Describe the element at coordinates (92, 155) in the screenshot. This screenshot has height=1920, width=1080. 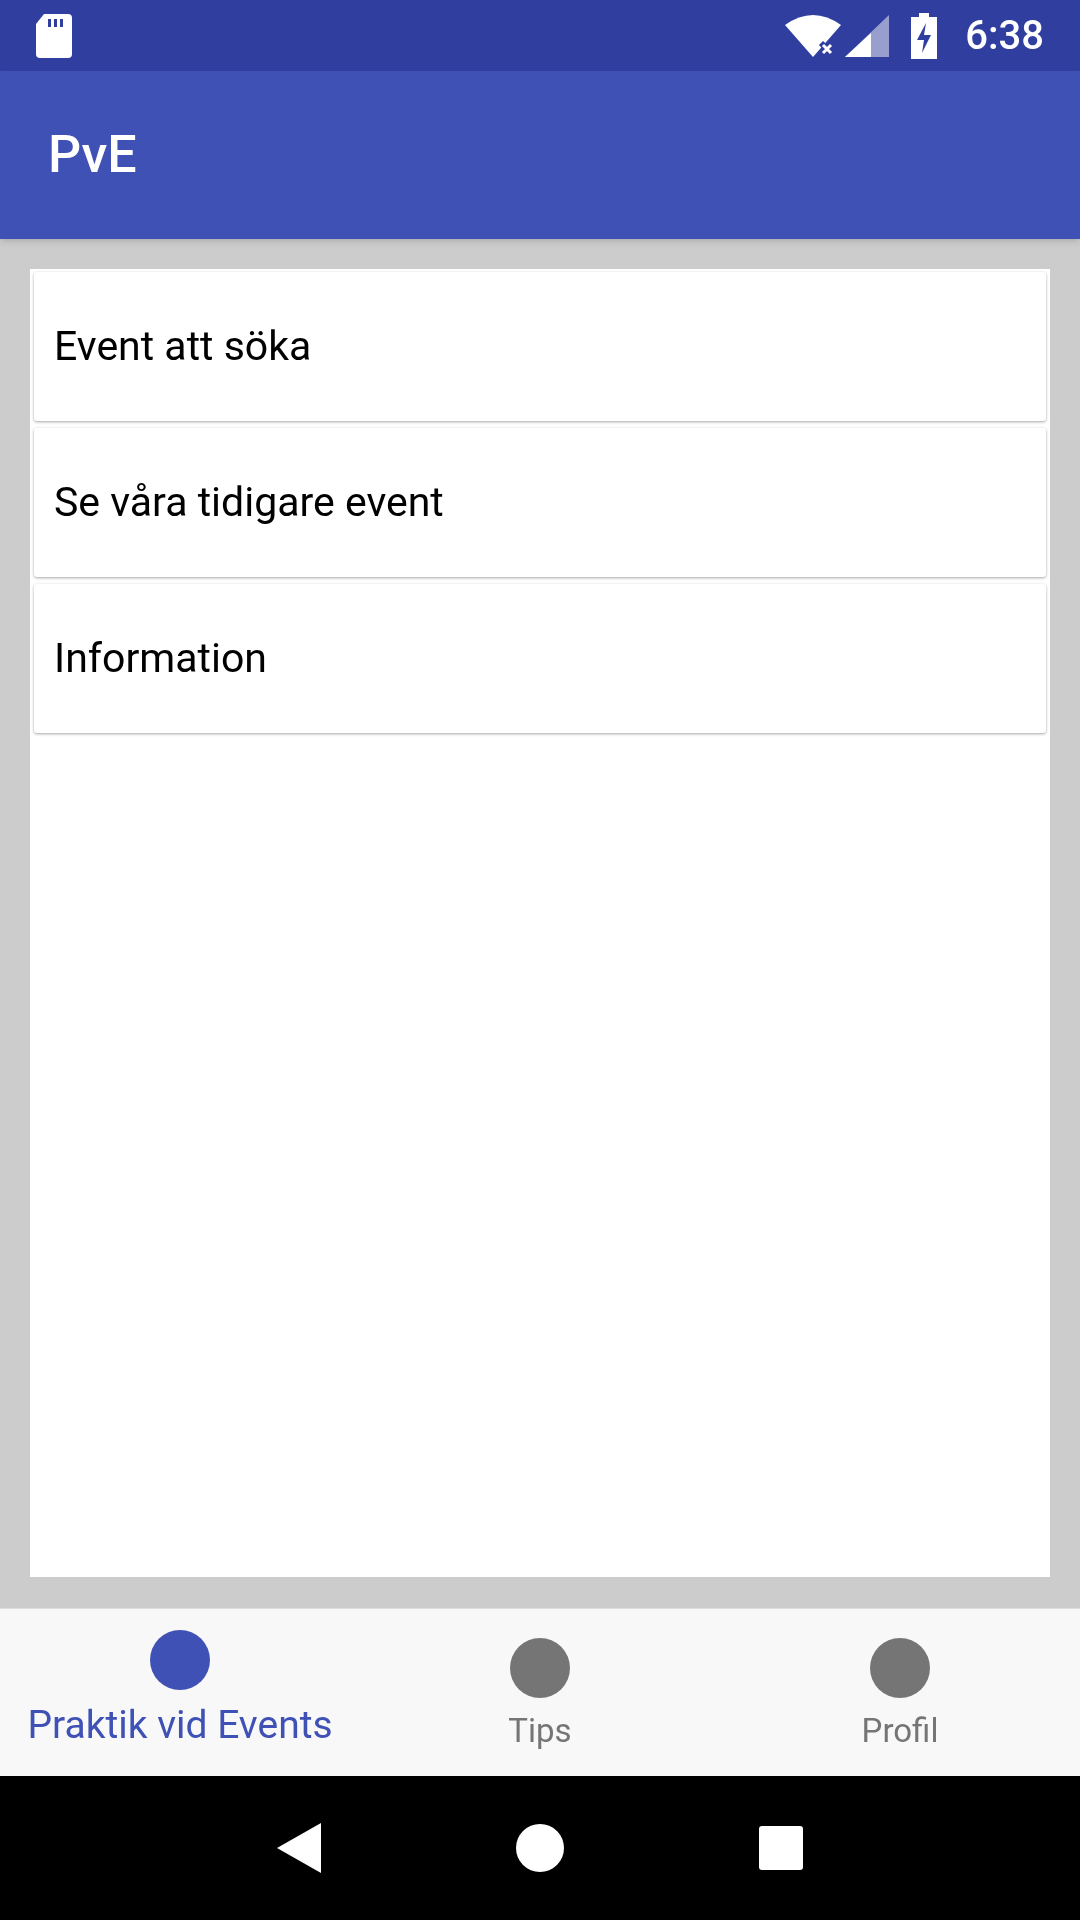
I see `app-title: PvE` at that location.